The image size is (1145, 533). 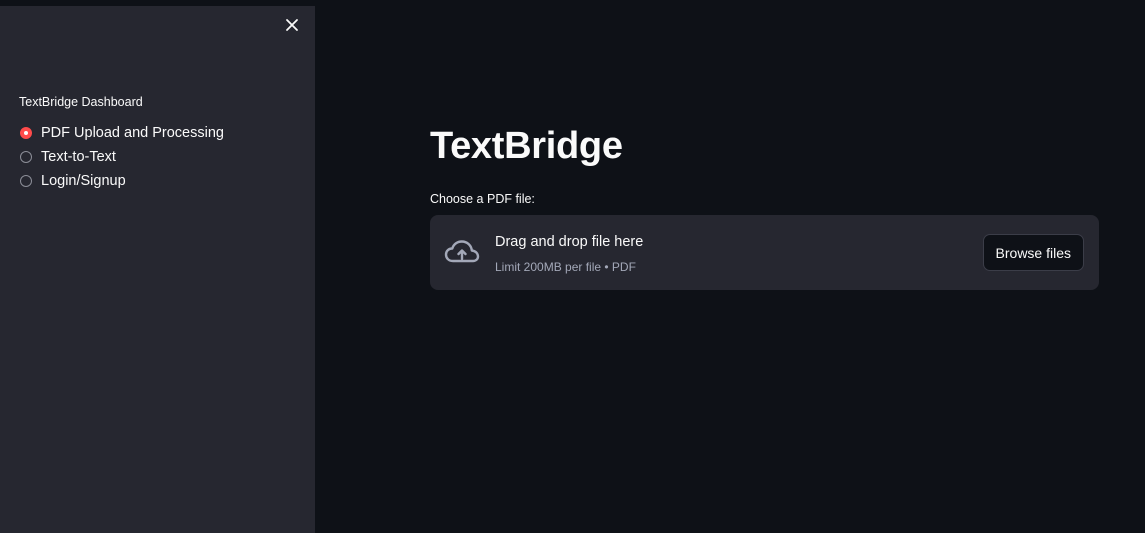 I want to click on radio-option-label: PDF Upload and Processing, so click(x=132, y=133).